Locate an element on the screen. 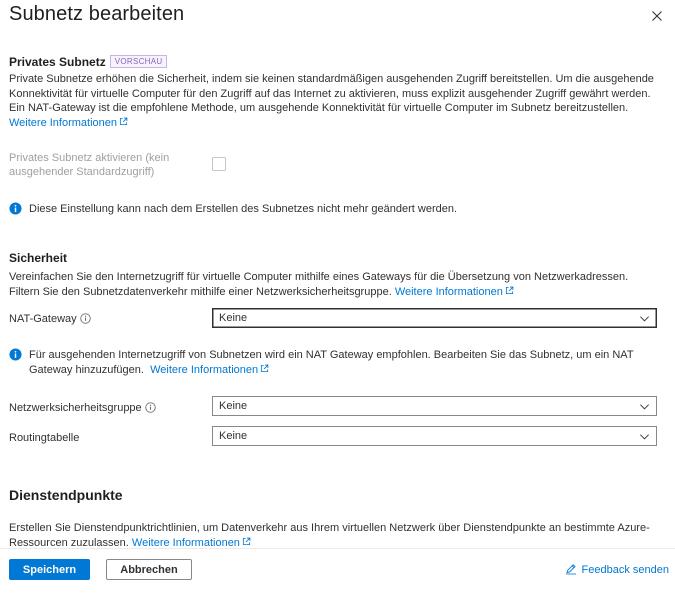 This screenshot has width=675, height=600. nsg-value: Keine is located at coordinates (233, 406).